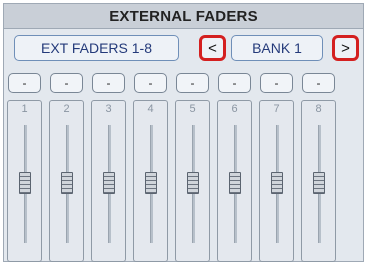  I want to click on channel-8-button: -, so click(318, 83).